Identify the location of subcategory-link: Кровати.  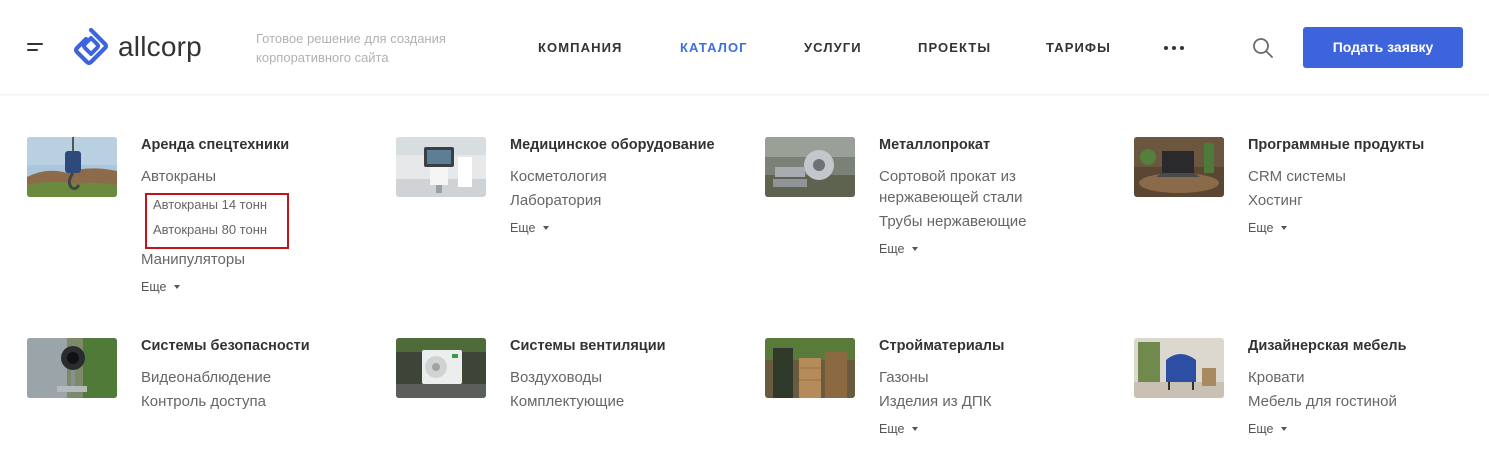
(1276, 378).